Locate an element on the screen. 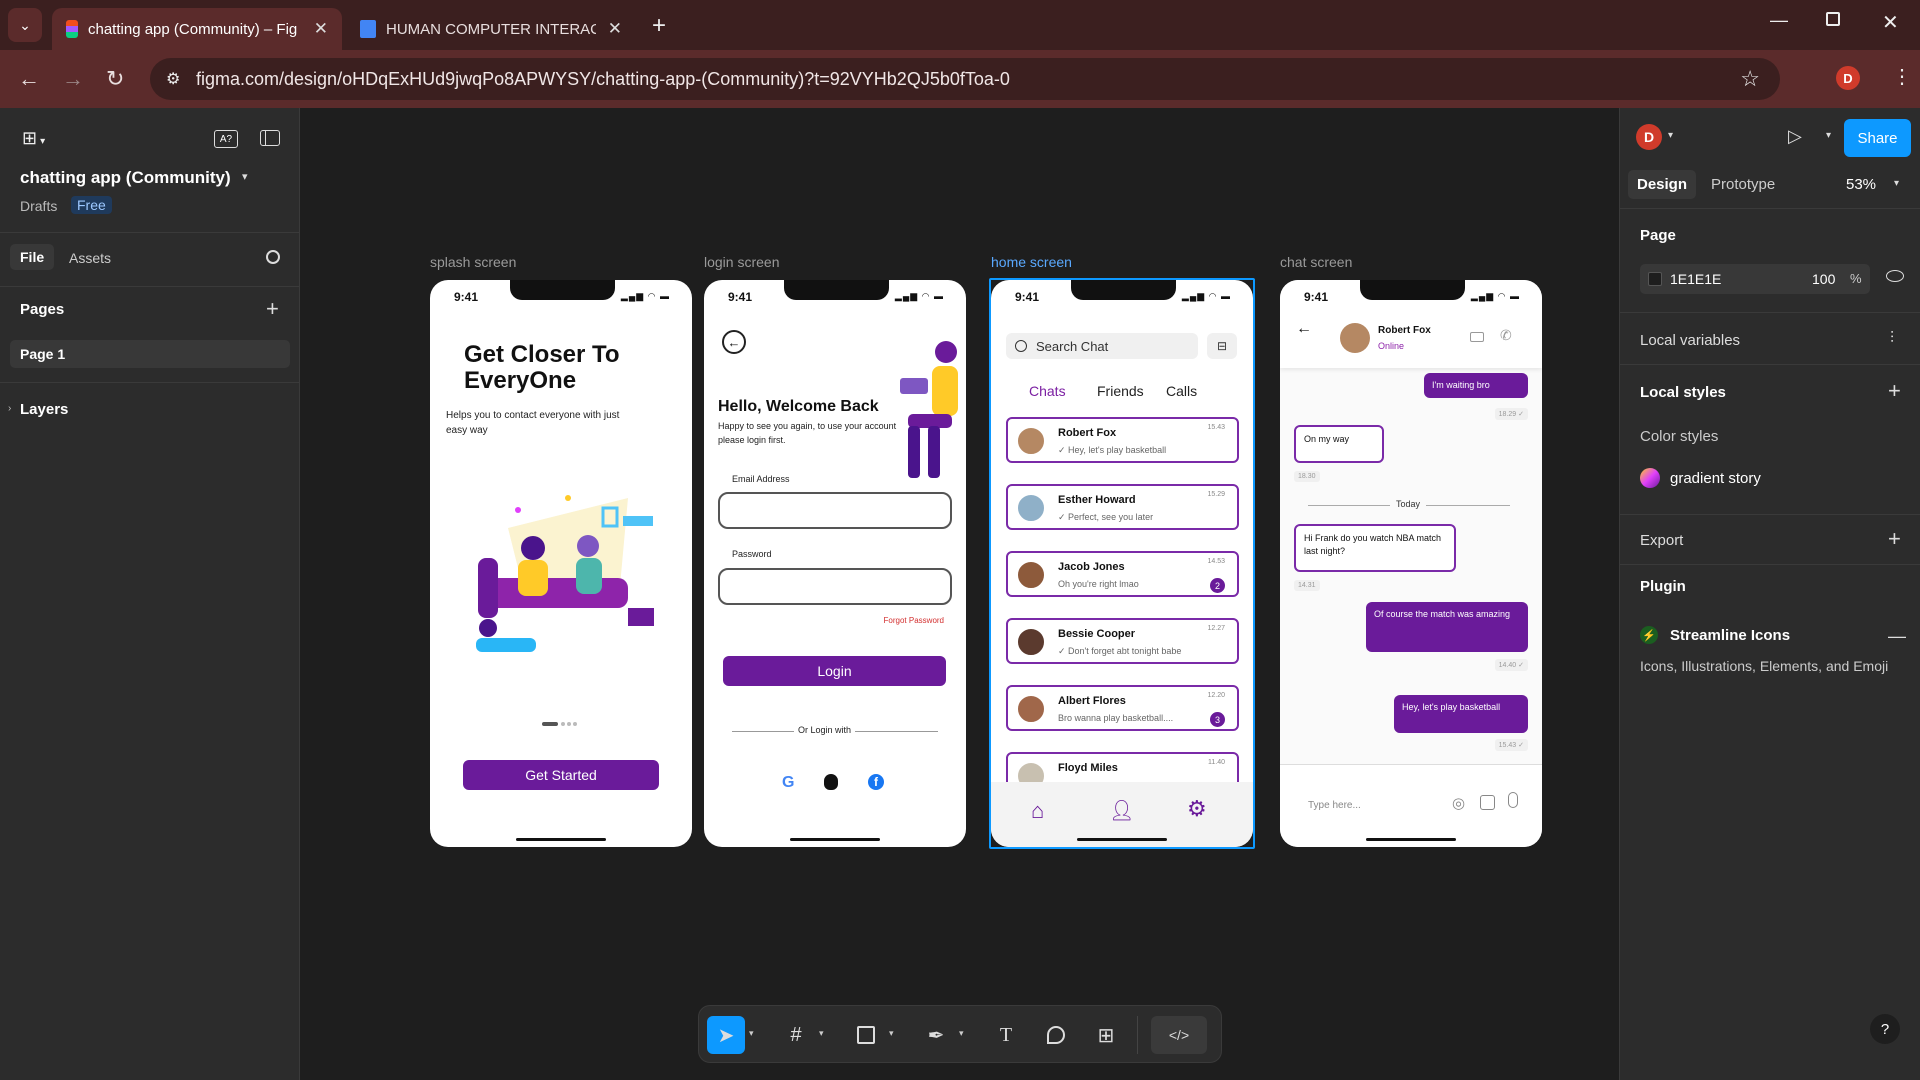  home-icon: ⌂ is located at coordinates (1037, 811).